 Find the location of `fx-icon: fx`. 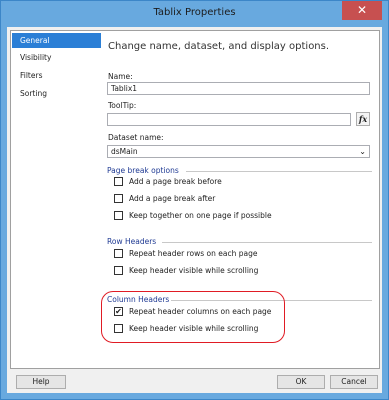

fx-icon: fx is located at coordinates (363, 119).